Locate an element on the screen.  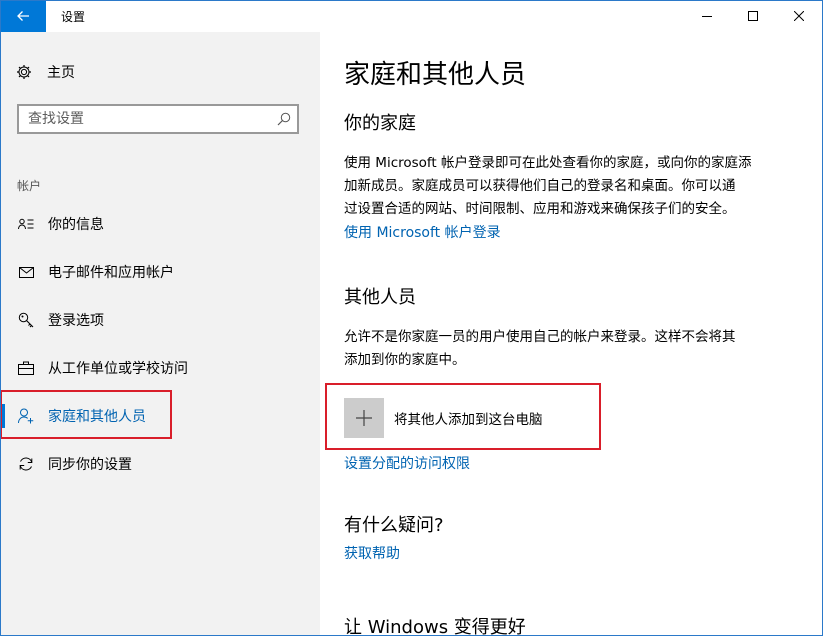
home-label: 主页 is located at coordinates (61, 73).